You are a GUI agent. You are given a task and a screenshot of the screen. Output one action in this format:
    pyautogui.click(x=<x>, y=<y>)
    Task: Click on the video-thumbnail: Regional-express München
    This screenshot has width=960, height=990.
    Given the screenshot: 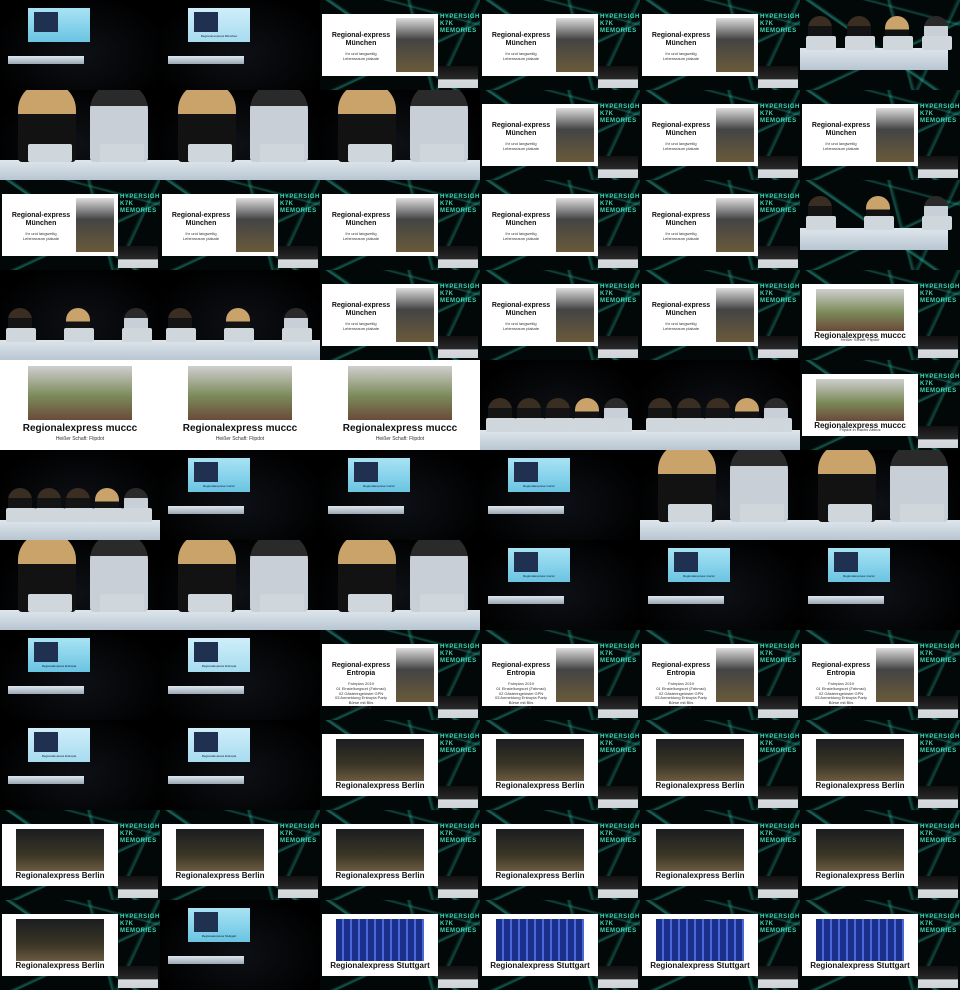 What is the action you would take?
    pyautogui.click(x=240, y=45)
    